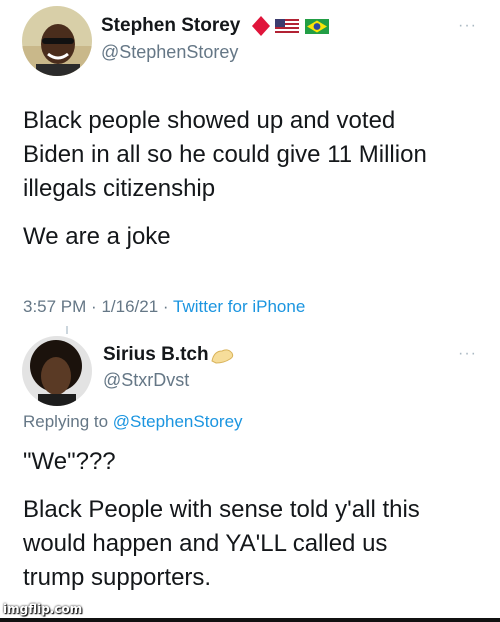  What do you see at coordinates (170, 26) in the screenshot?
I see `display-name: Stephen Storey` at bounding box center [170, 26].